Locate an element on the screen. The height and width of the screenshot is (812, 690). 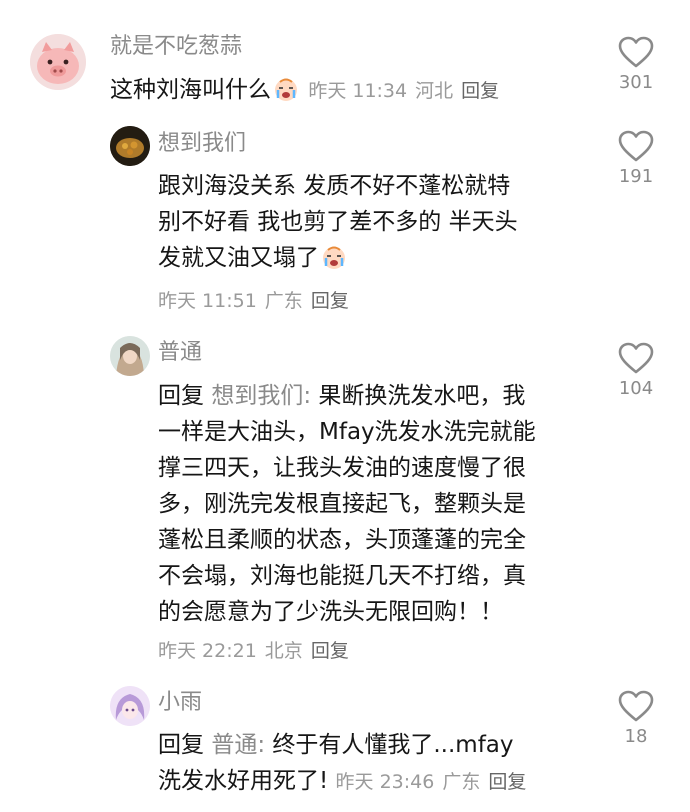
like-button: 191 is located at coordinates (636, 158).